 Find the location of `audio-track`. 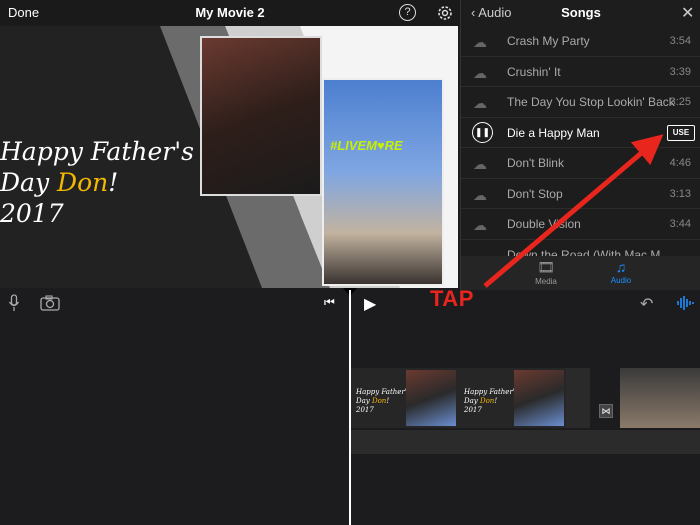

audio-track is located at coordinates (525, 442).